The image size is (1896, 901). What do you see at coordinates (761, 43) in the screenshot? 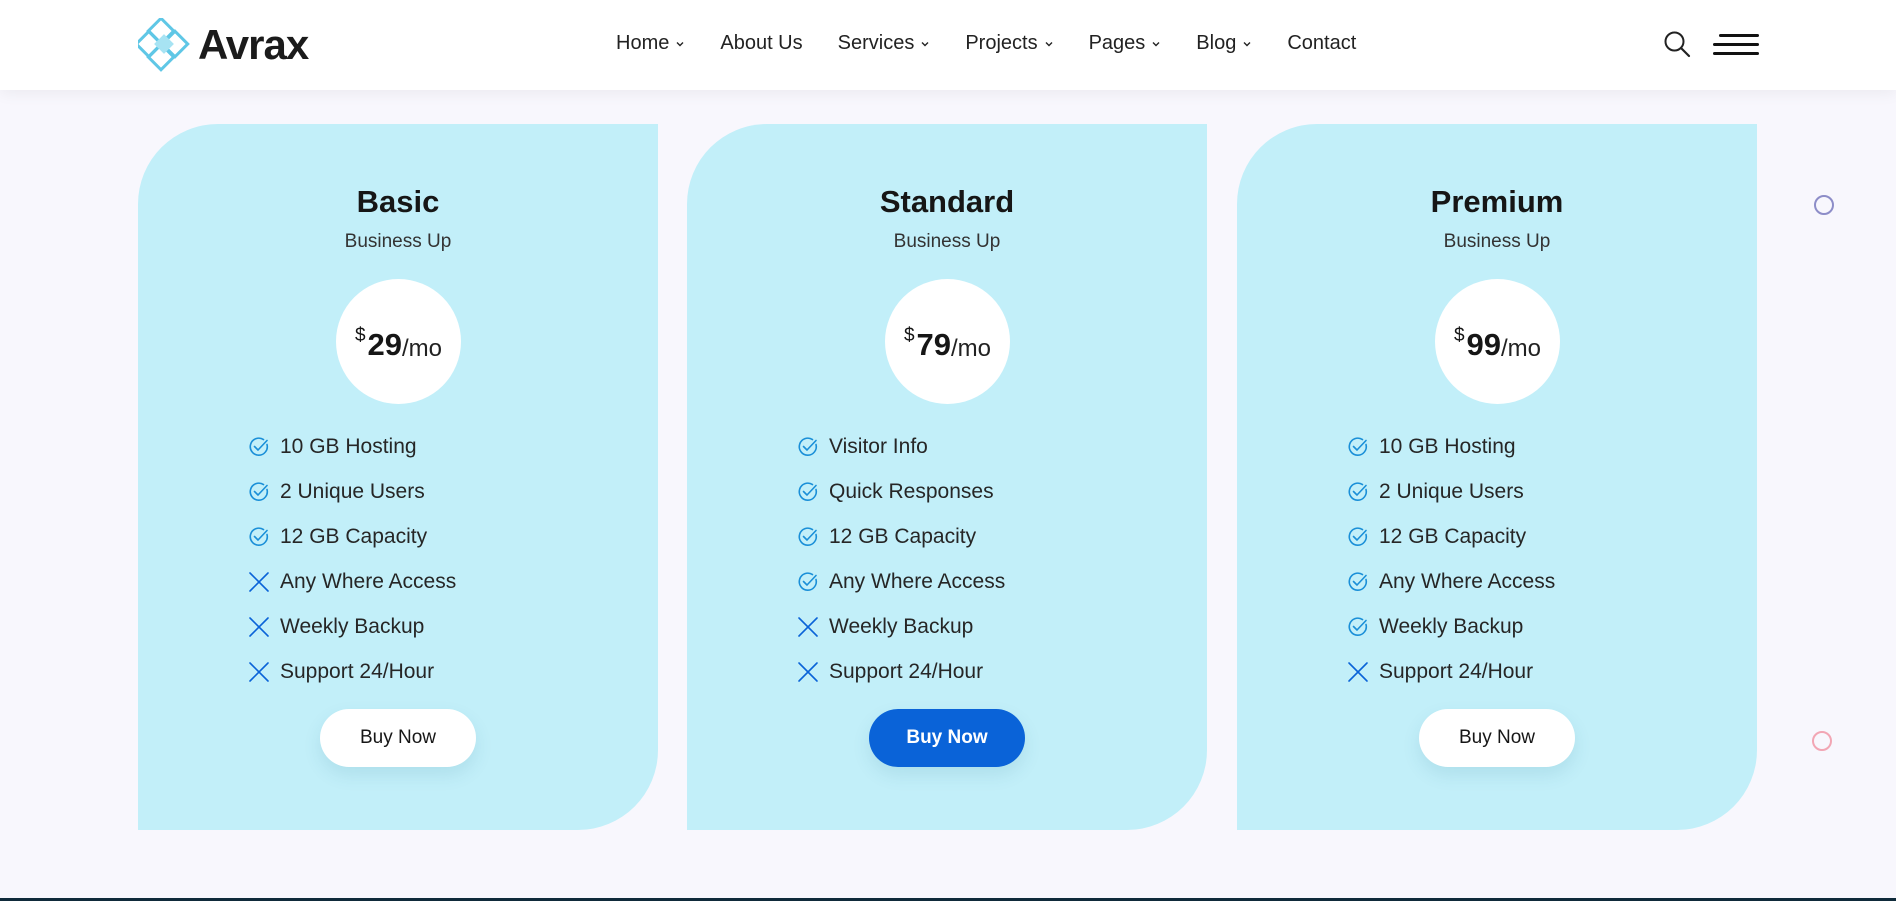
I see `nav-about-us: About Us` at bounding box center [761, 43].